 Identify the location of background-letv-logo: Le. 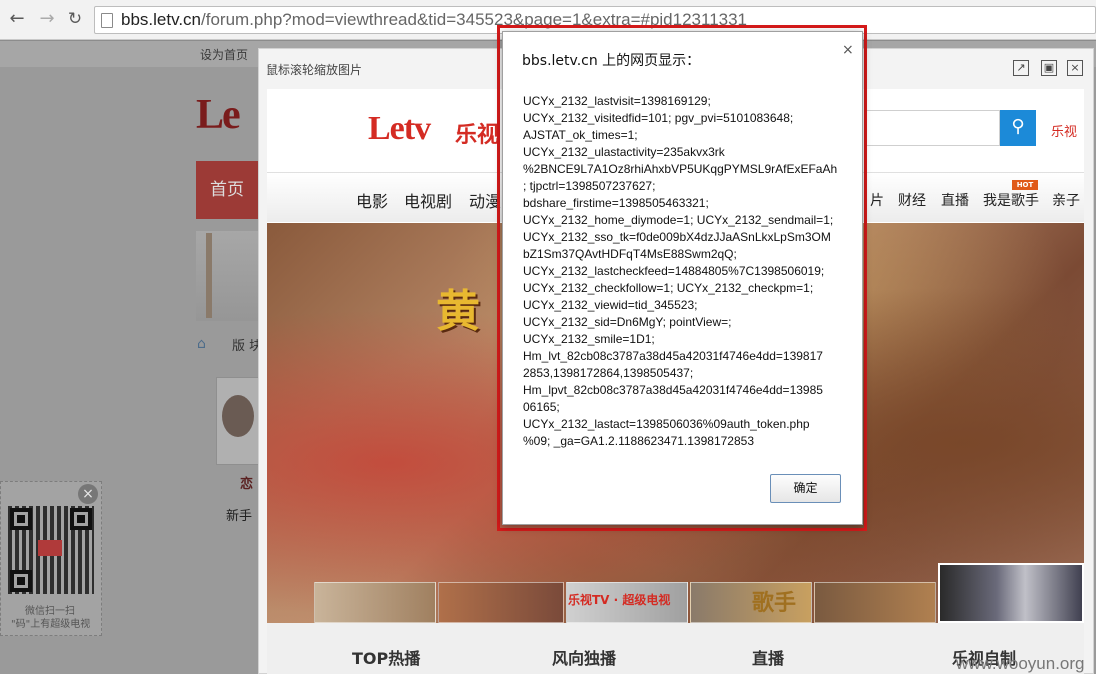
(218, 115).